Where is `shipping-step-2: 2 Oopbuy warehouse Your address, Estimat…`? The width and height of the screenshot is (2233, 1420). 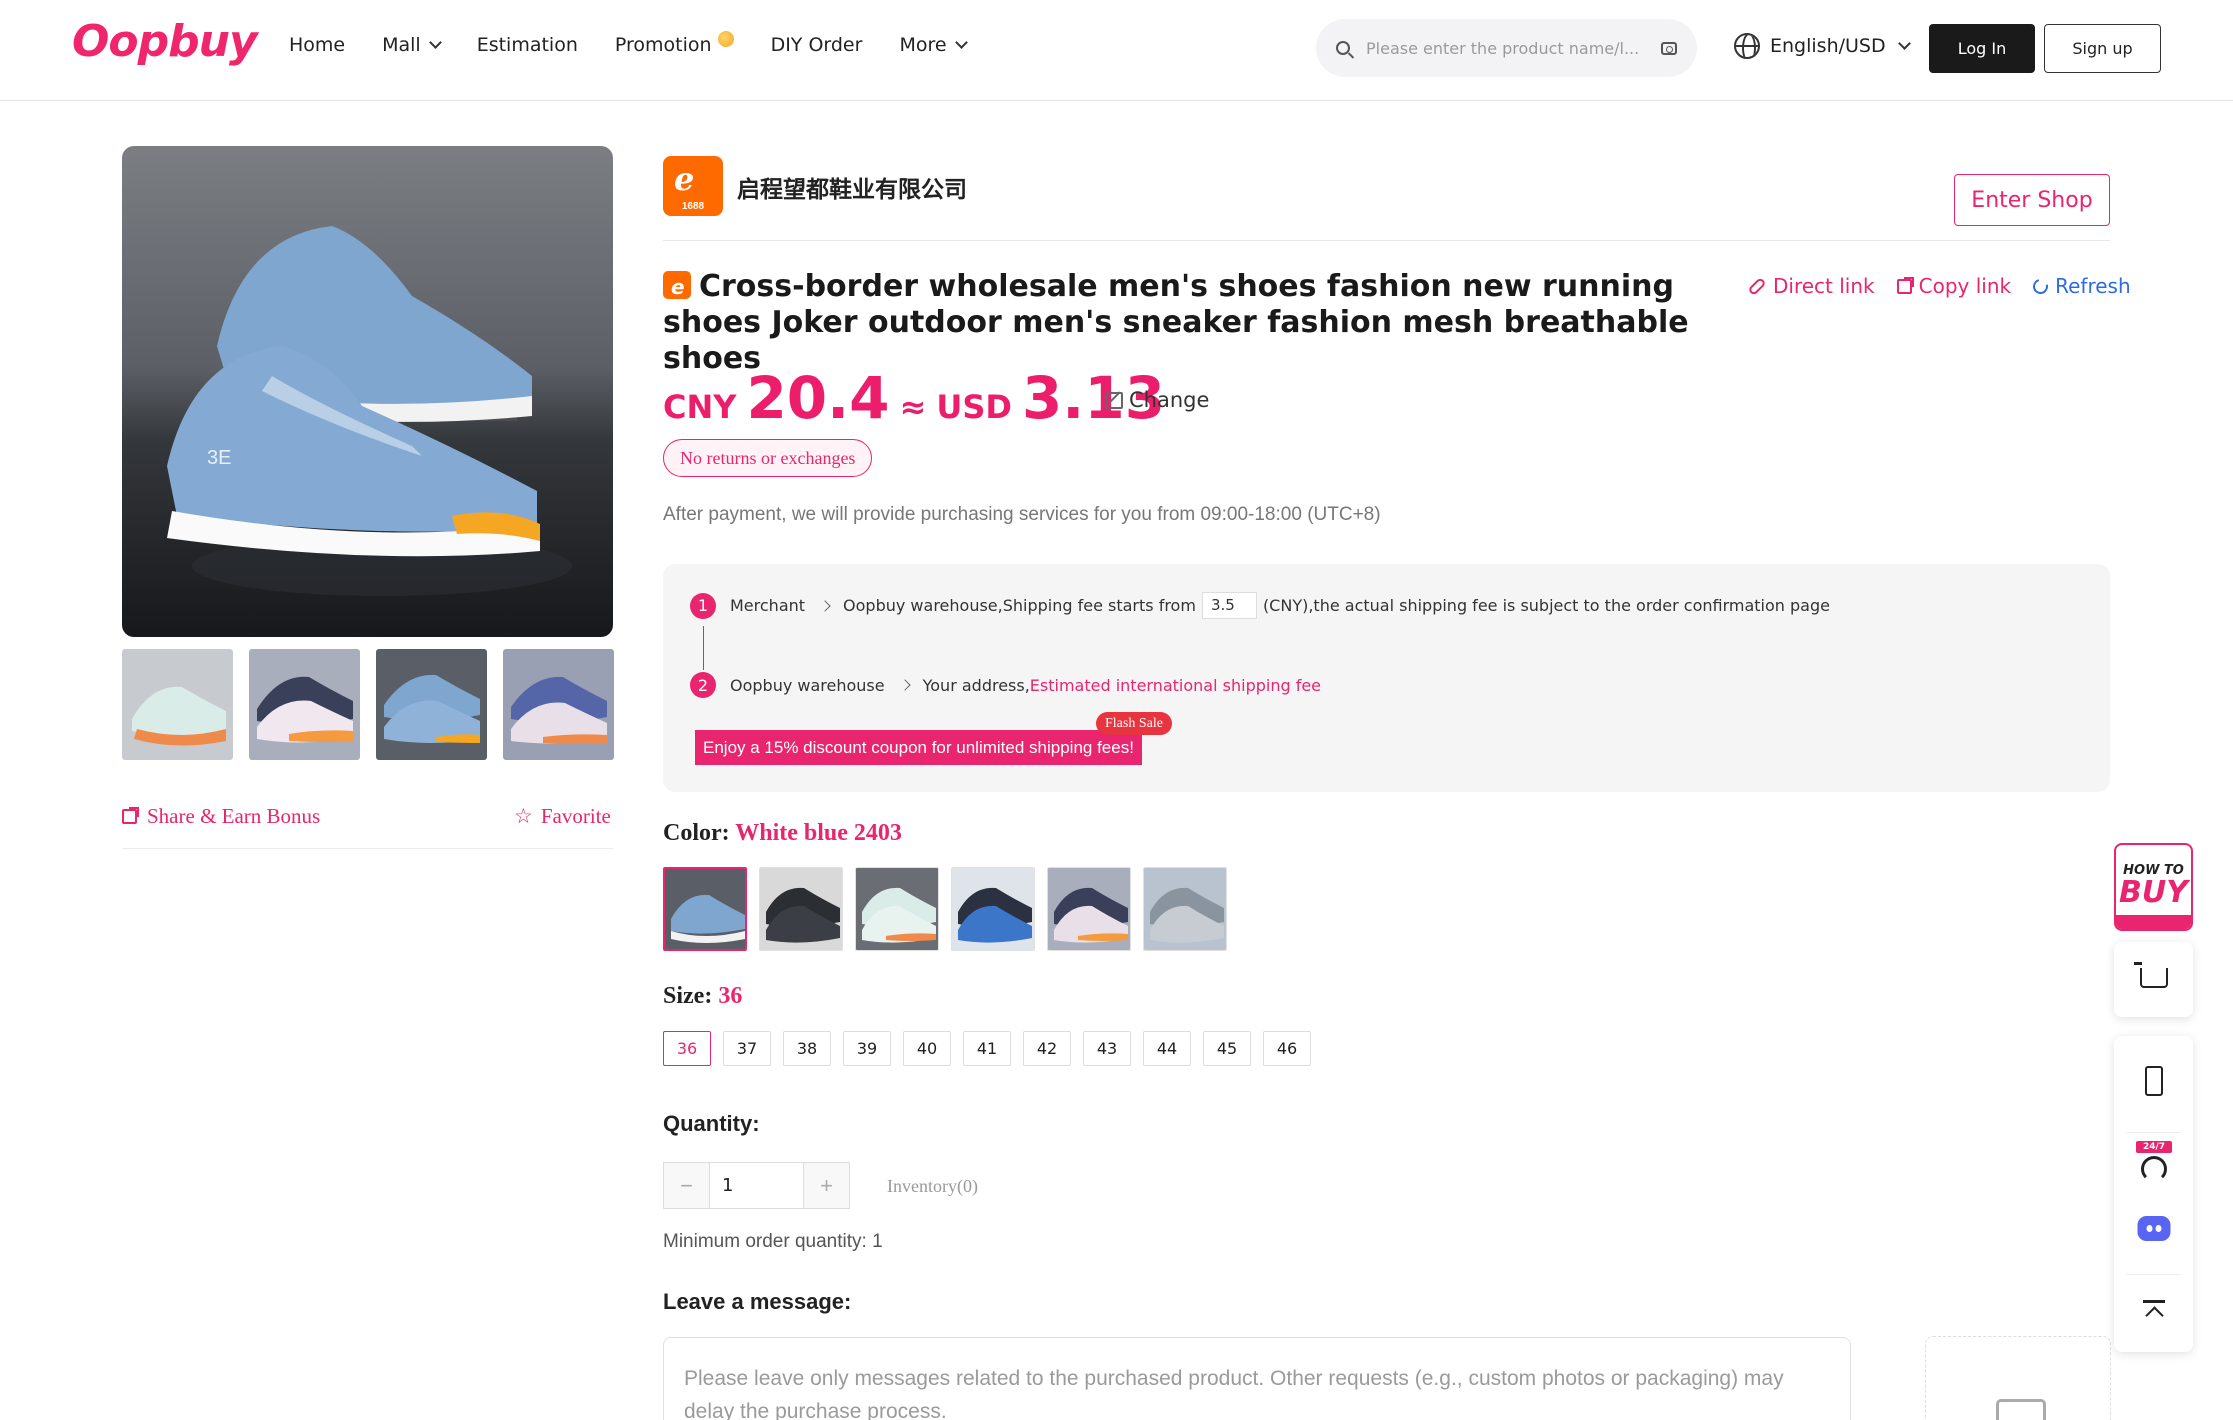 shipping-step-2: 2 Oopbuy warehouse Your address, Estimat… is located at coordinates (1005, 685).